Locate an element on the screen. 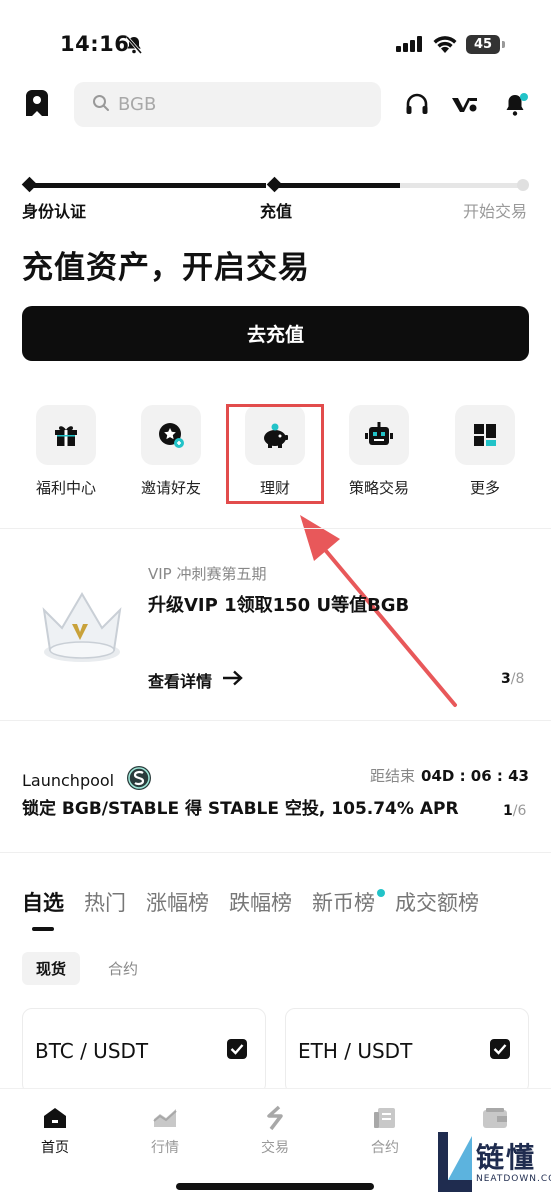 Image resolution: width=551 pixels, height=1200 pixels. trade-swap-icon is located at coordinates (275, 1118).